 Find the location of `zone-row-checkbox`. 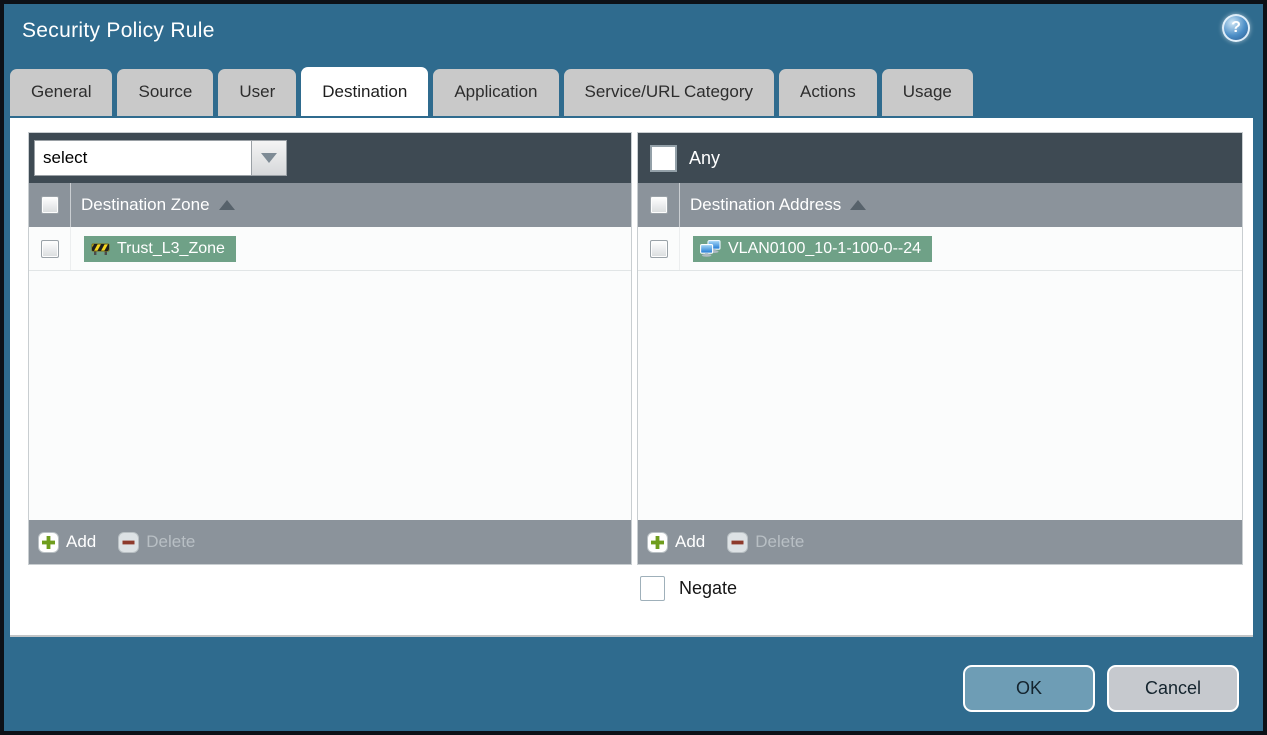

zone-row-checkbox is located at coordinates (49, 248).